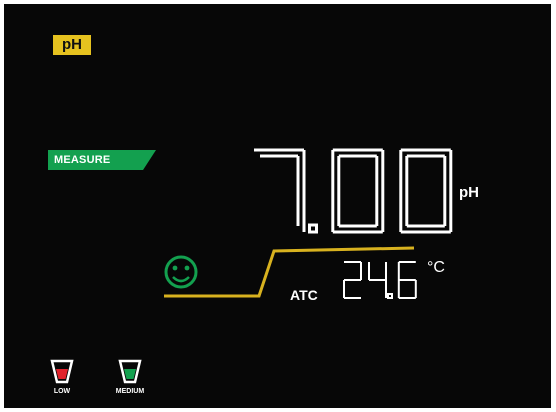 This screenshot has height=412, width=556. What do you see at coordinates (181, 272) in the screenshot?
I see `smiley-icon` at bounding box center [181, 272].